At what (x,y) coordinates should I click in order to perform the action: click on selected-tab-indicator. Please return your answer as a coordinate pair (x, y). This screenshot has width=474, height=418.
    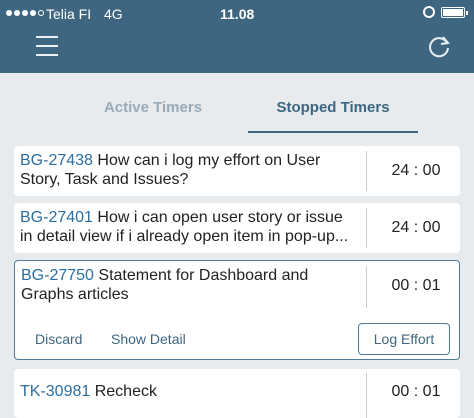
    Looking at the image, I should click on (333, 132).